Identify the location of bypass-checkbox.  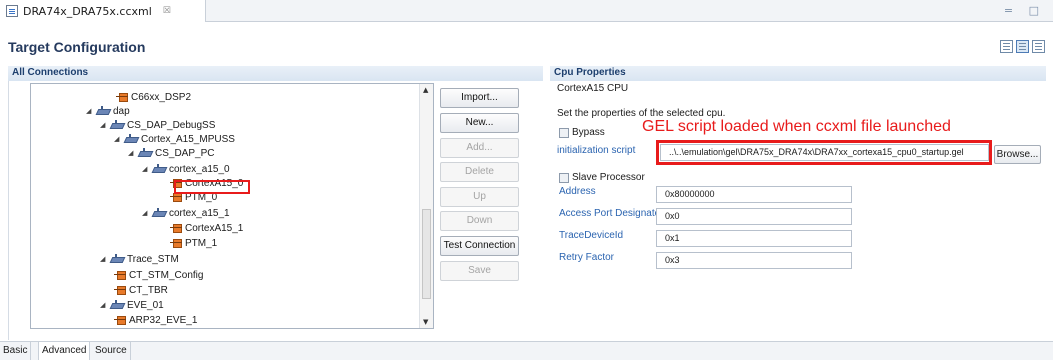
(564, 133).